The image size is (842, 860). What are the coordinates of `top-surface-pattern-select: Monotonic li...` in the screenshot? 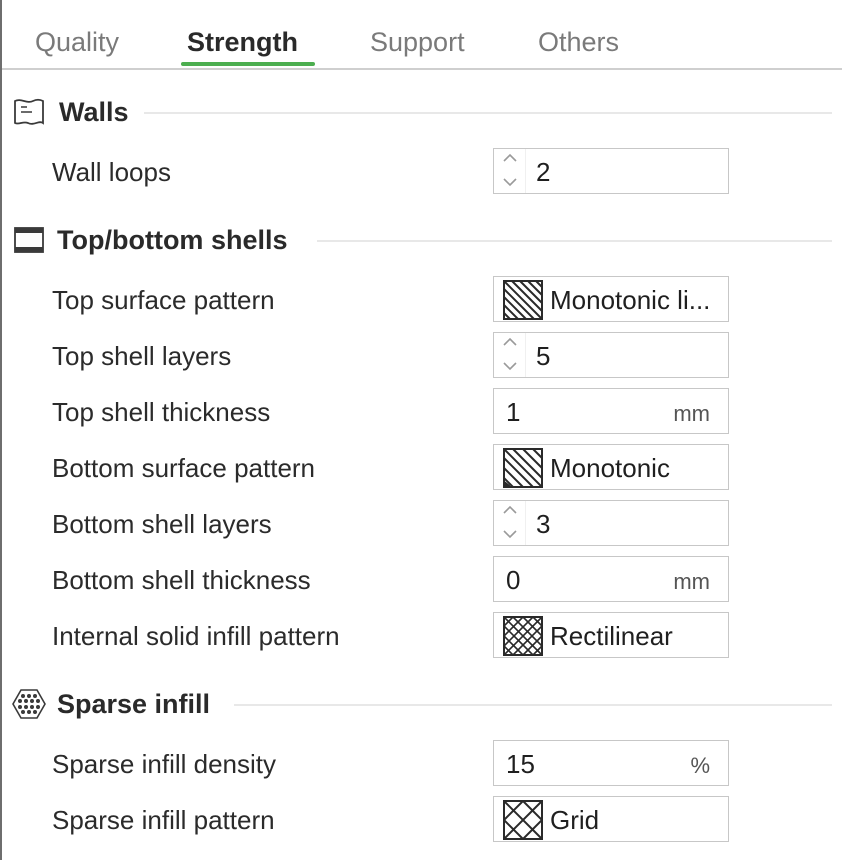 It's located at (611, 299).